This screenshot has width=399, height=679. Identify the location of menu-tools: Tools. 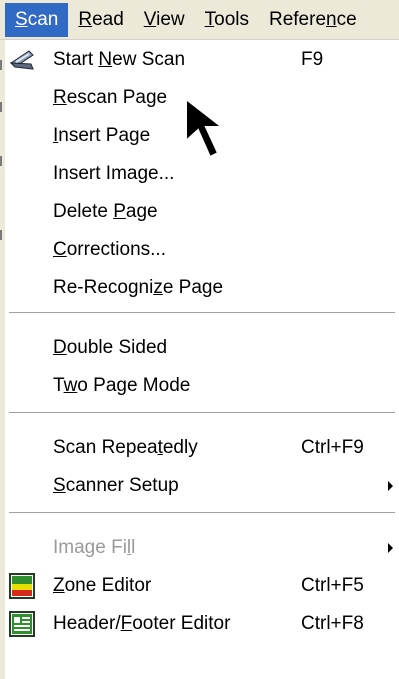
(227, 20).